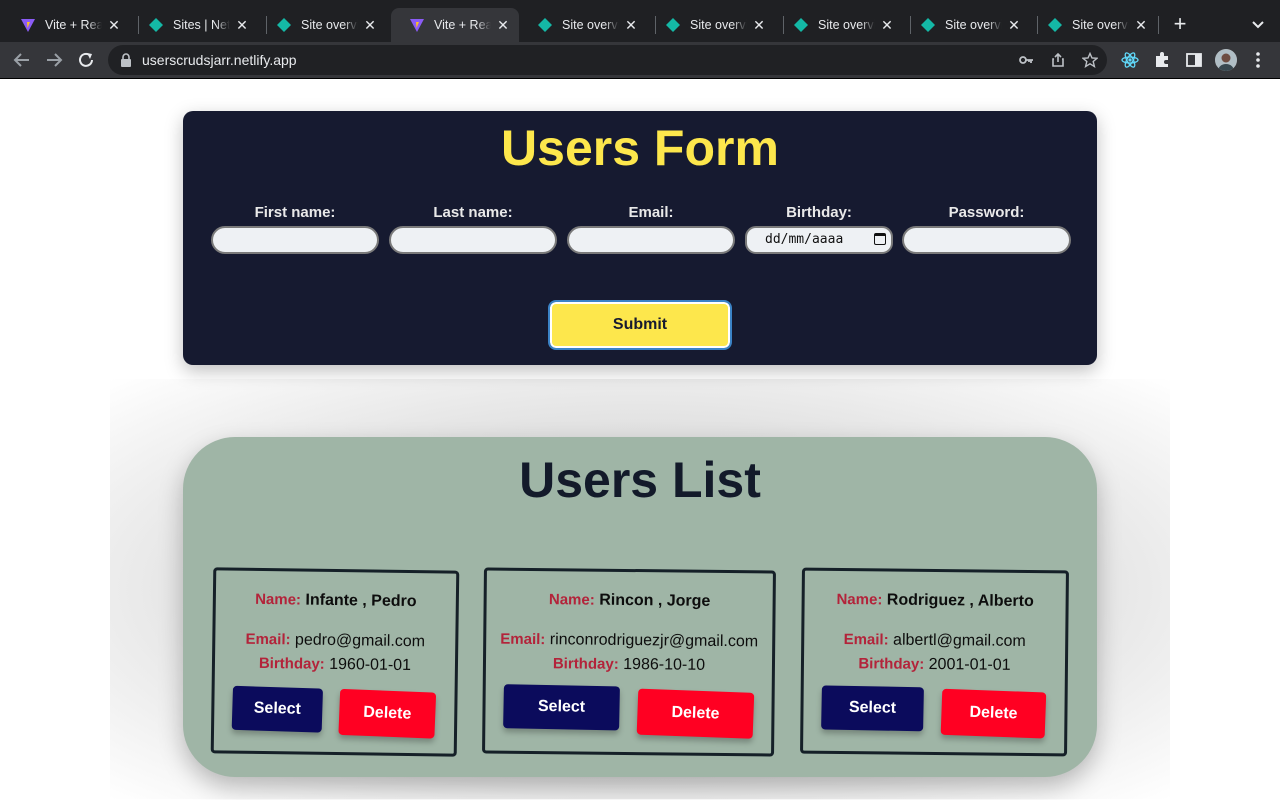 The height and width of the screenshot is (800, 1280). I want to click on birthday-input: dd/mm/aaaa, so click(819, 240).